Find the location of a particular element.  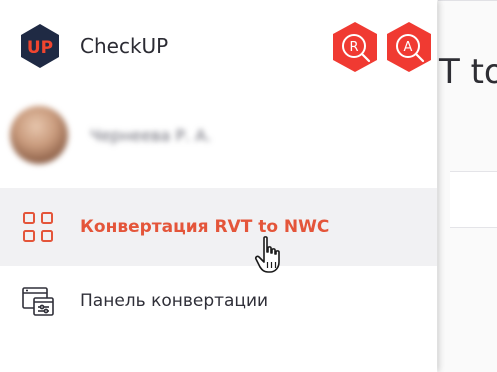

background-page-title: T to is located at coordinates (468, 72).